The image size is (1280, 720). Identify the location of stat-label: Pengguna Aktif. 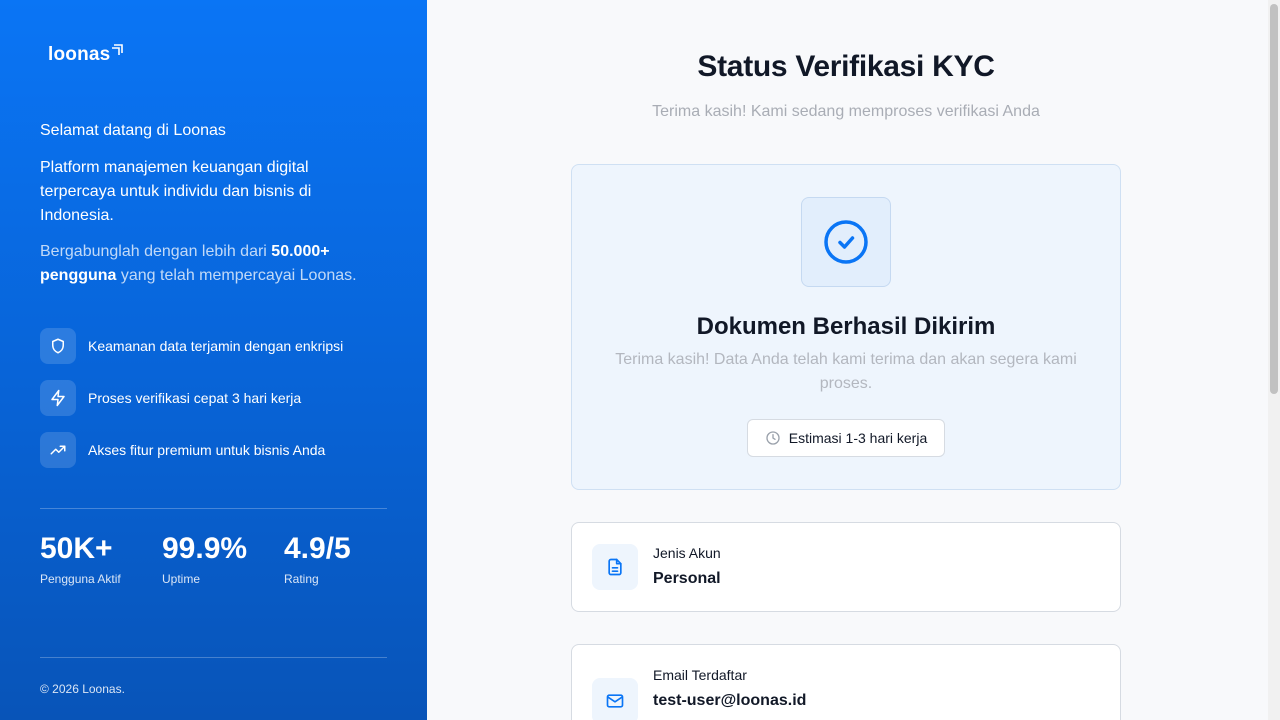
(80, 579).